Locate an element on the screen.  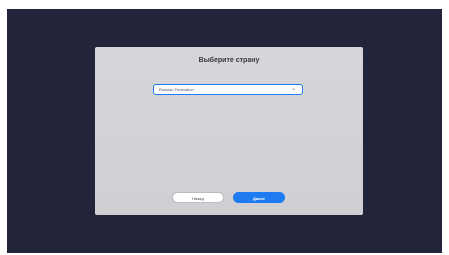
chevron-down-icon: ⌄ is located at coordinates (293, 89).